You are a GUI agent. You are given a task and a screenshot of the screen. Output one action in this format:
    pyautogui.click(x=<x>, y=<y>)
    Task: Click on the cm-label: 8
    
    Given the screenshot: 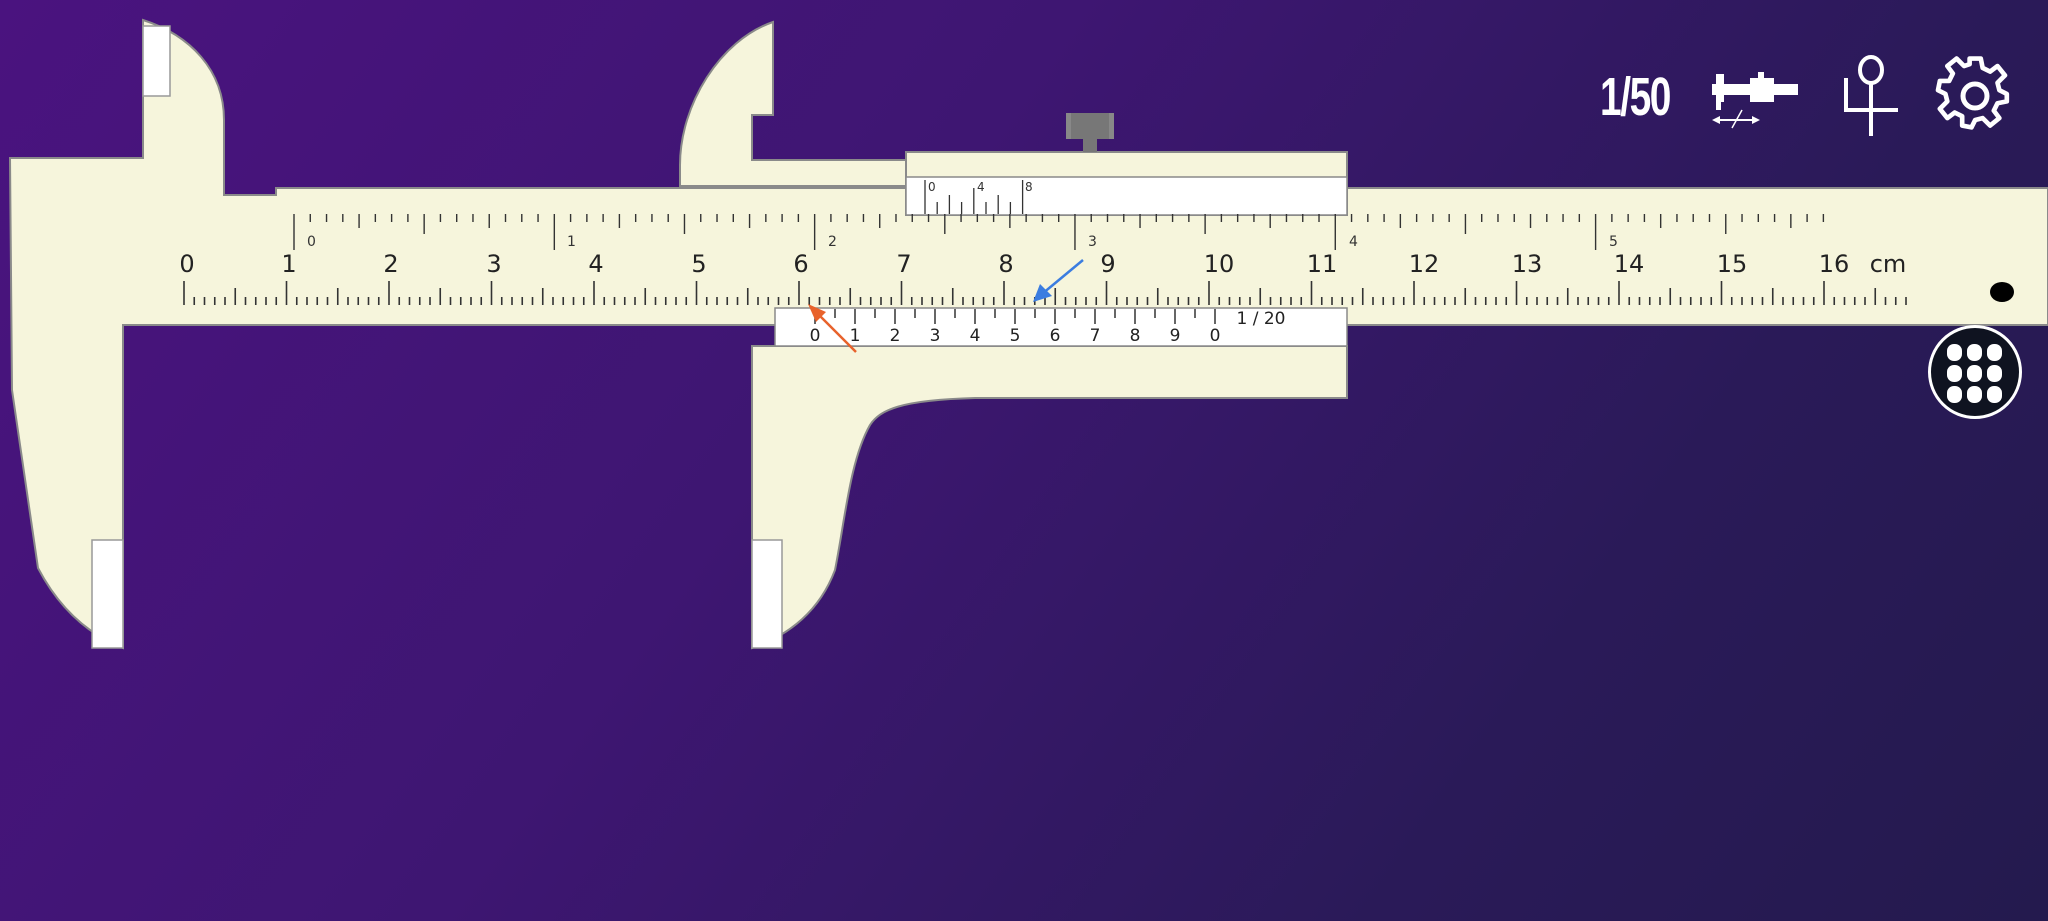 What is the action you would take?
    pyautogui.click(x=1005, y=264)
    